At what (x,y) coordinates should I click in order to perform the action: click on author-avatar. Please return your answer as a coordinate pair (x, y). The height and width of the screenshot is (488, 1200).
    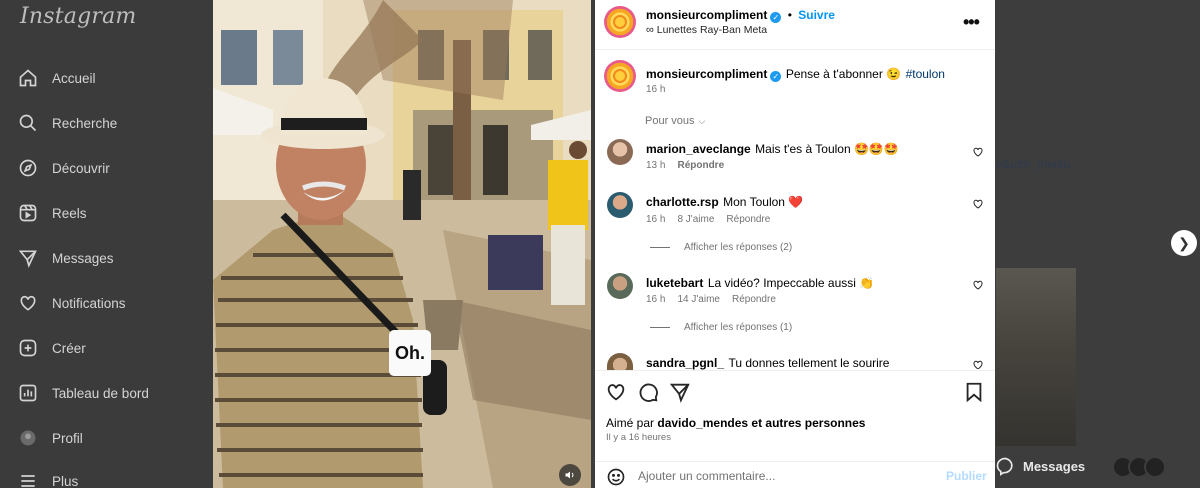
    Looking at the image, I should click on (620, 22).